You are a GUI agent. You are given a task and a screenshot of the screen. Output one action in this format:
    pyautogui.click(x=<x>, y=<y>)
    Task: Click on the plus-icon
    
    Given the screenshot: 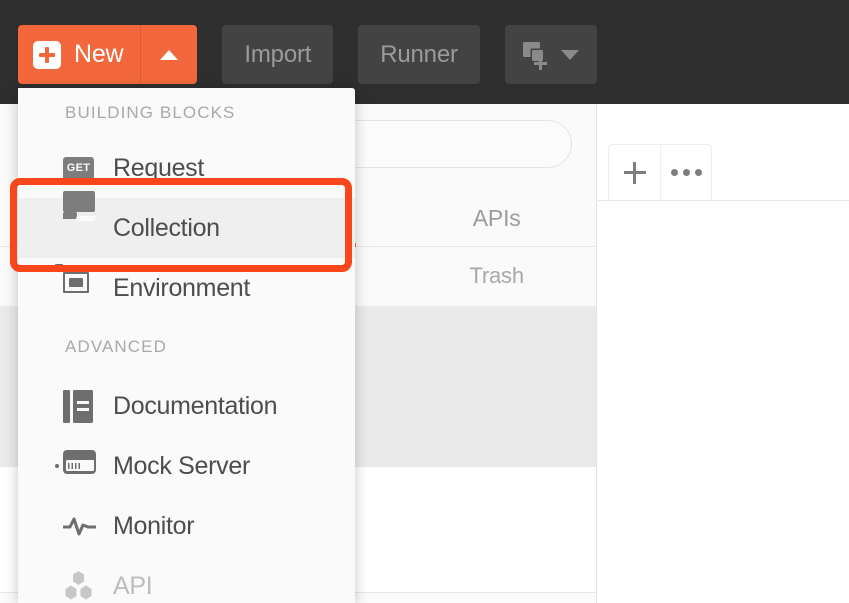 What is the action you would take?
    pyautogui.click(x=634, y=172)
    